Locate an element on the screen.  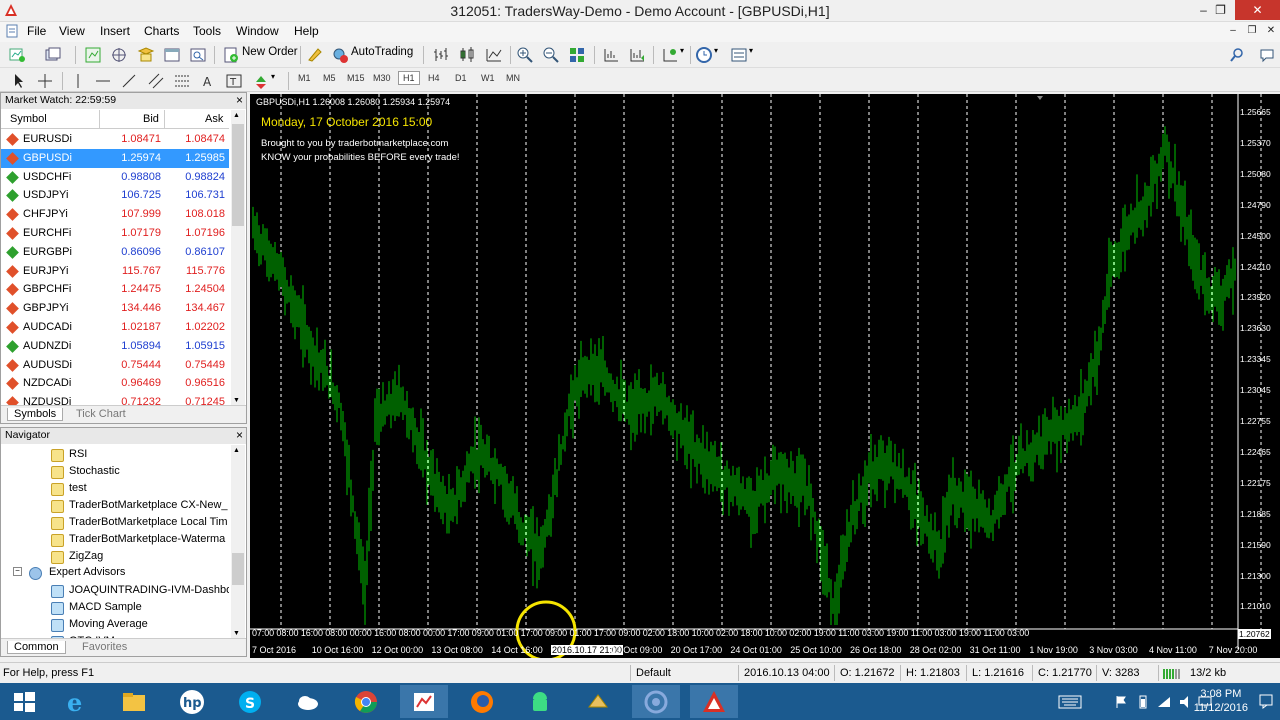
navigator-scrollbar: ▲ ▼ is located at coordinates (238, 542).